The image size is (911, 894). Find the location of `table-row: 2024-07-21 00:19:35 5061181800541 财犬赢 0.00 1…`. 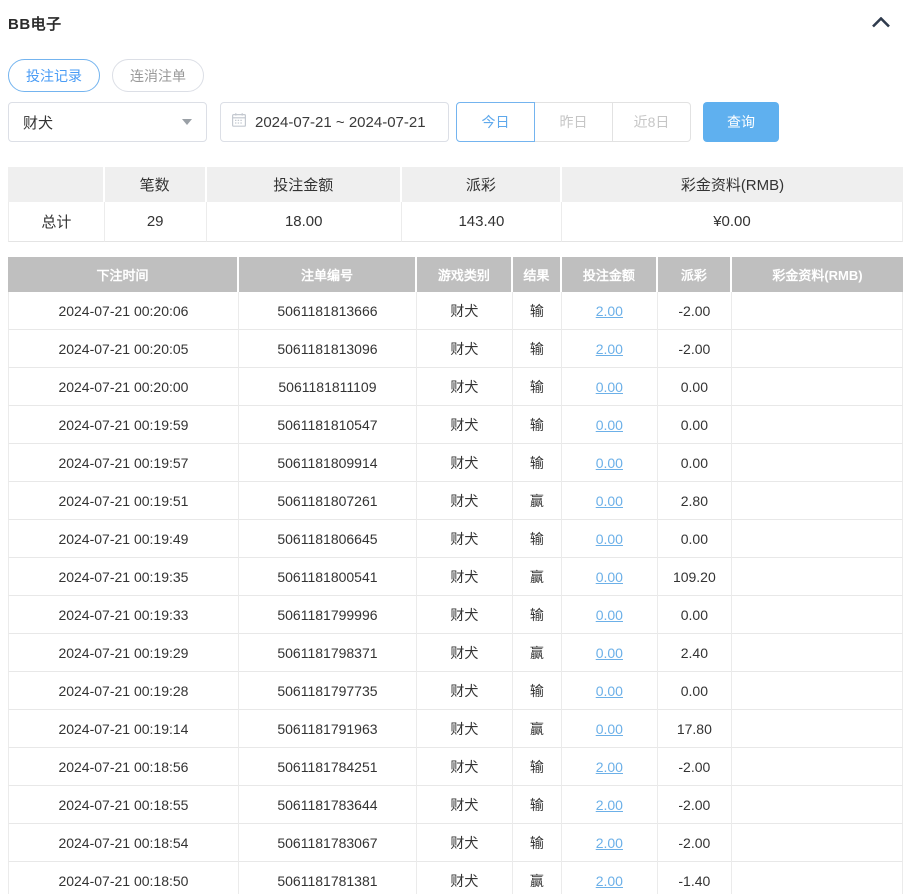

table-row: 2024-07-21 00:19:35 5061181800541 财犬赢 0.00 1… is located at coordinates (455, 577).